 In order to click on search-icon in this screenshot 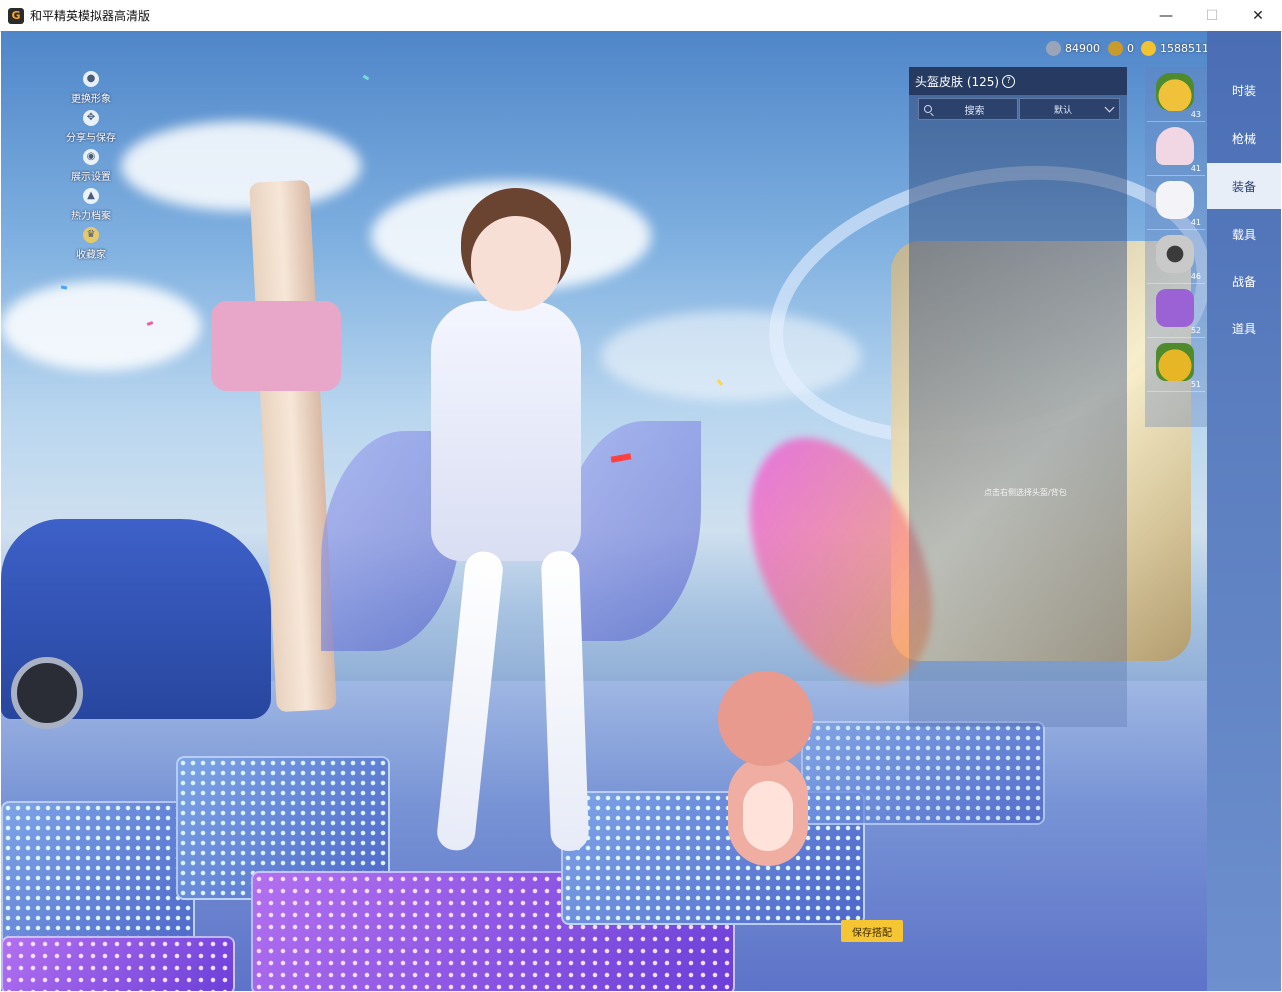, I will do `click(928, 109)`.